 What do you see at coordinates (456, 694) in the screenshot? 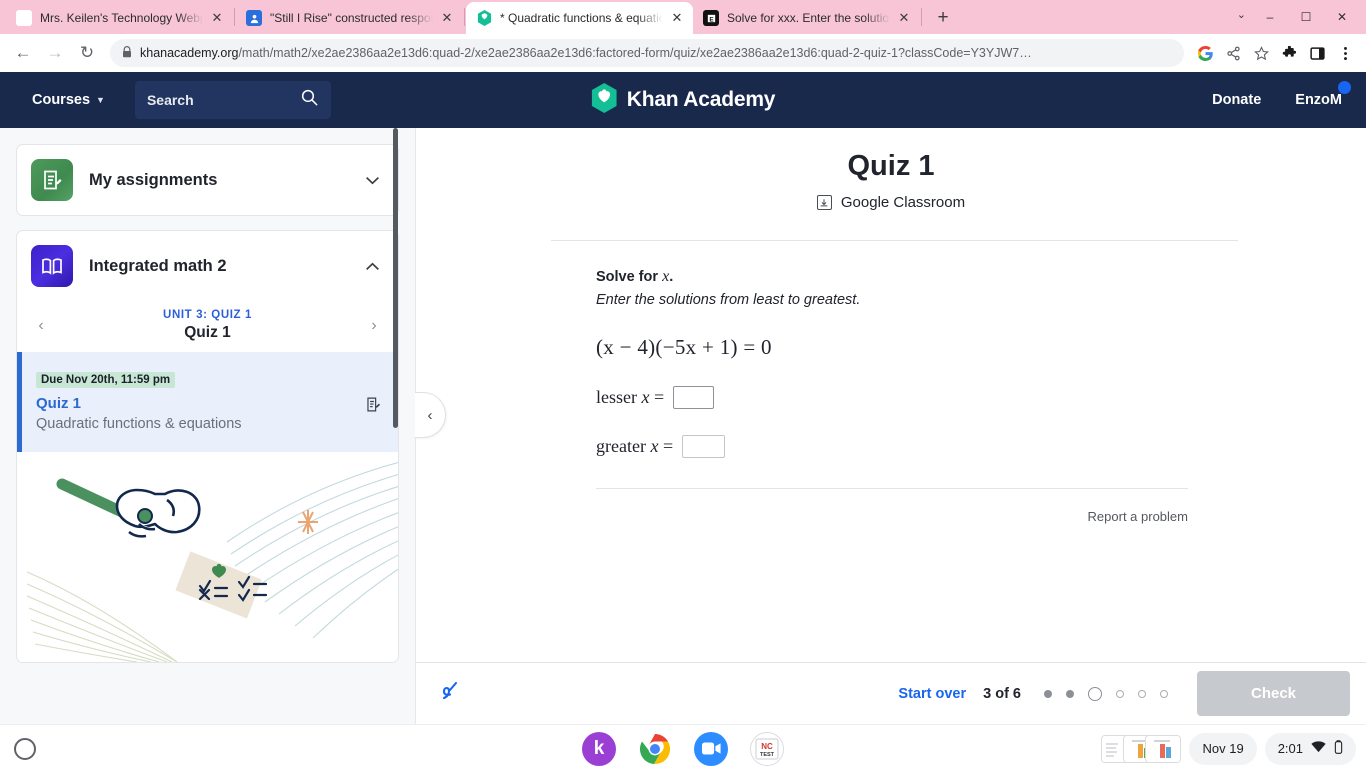
I see `scratchpad-pen-icon` at bounding box center [456, 694].